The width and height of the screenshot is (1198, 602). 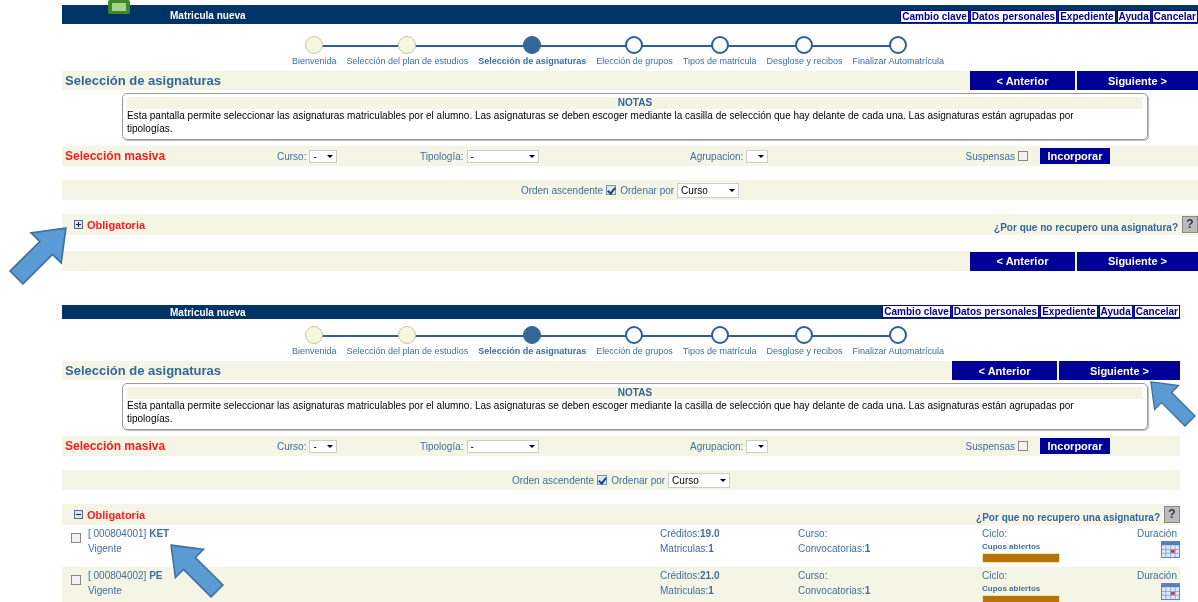 What do you see at coordinates (553, 480) in the screenshot?
I see `field-label: Orden ascendente` at bounding box center [553, 480].